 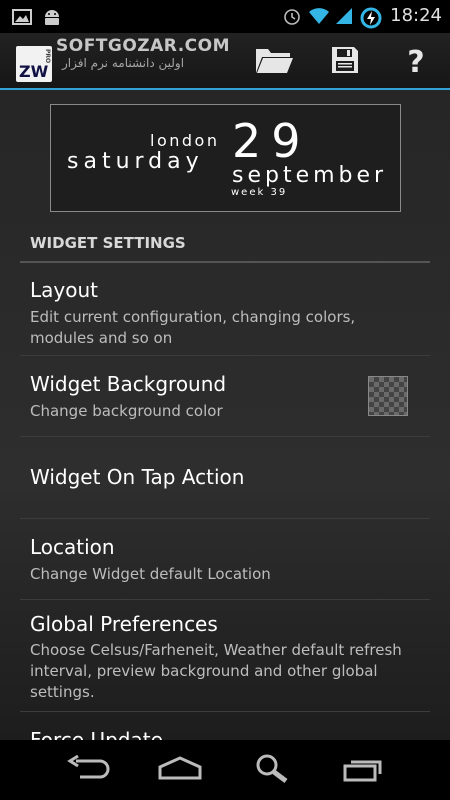 What do you see at coordinates (150, 574) in the screenshot?
I see `pref-location-summary: Change Widget default Location` at bounding box center [150, 574].